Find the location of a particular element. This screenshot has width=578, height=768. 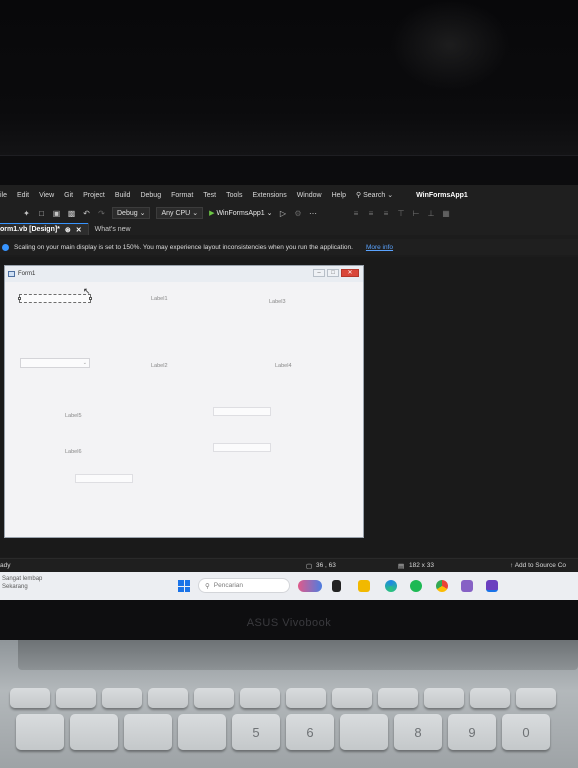

key-6: 6 is located at coordinates (310, 732).